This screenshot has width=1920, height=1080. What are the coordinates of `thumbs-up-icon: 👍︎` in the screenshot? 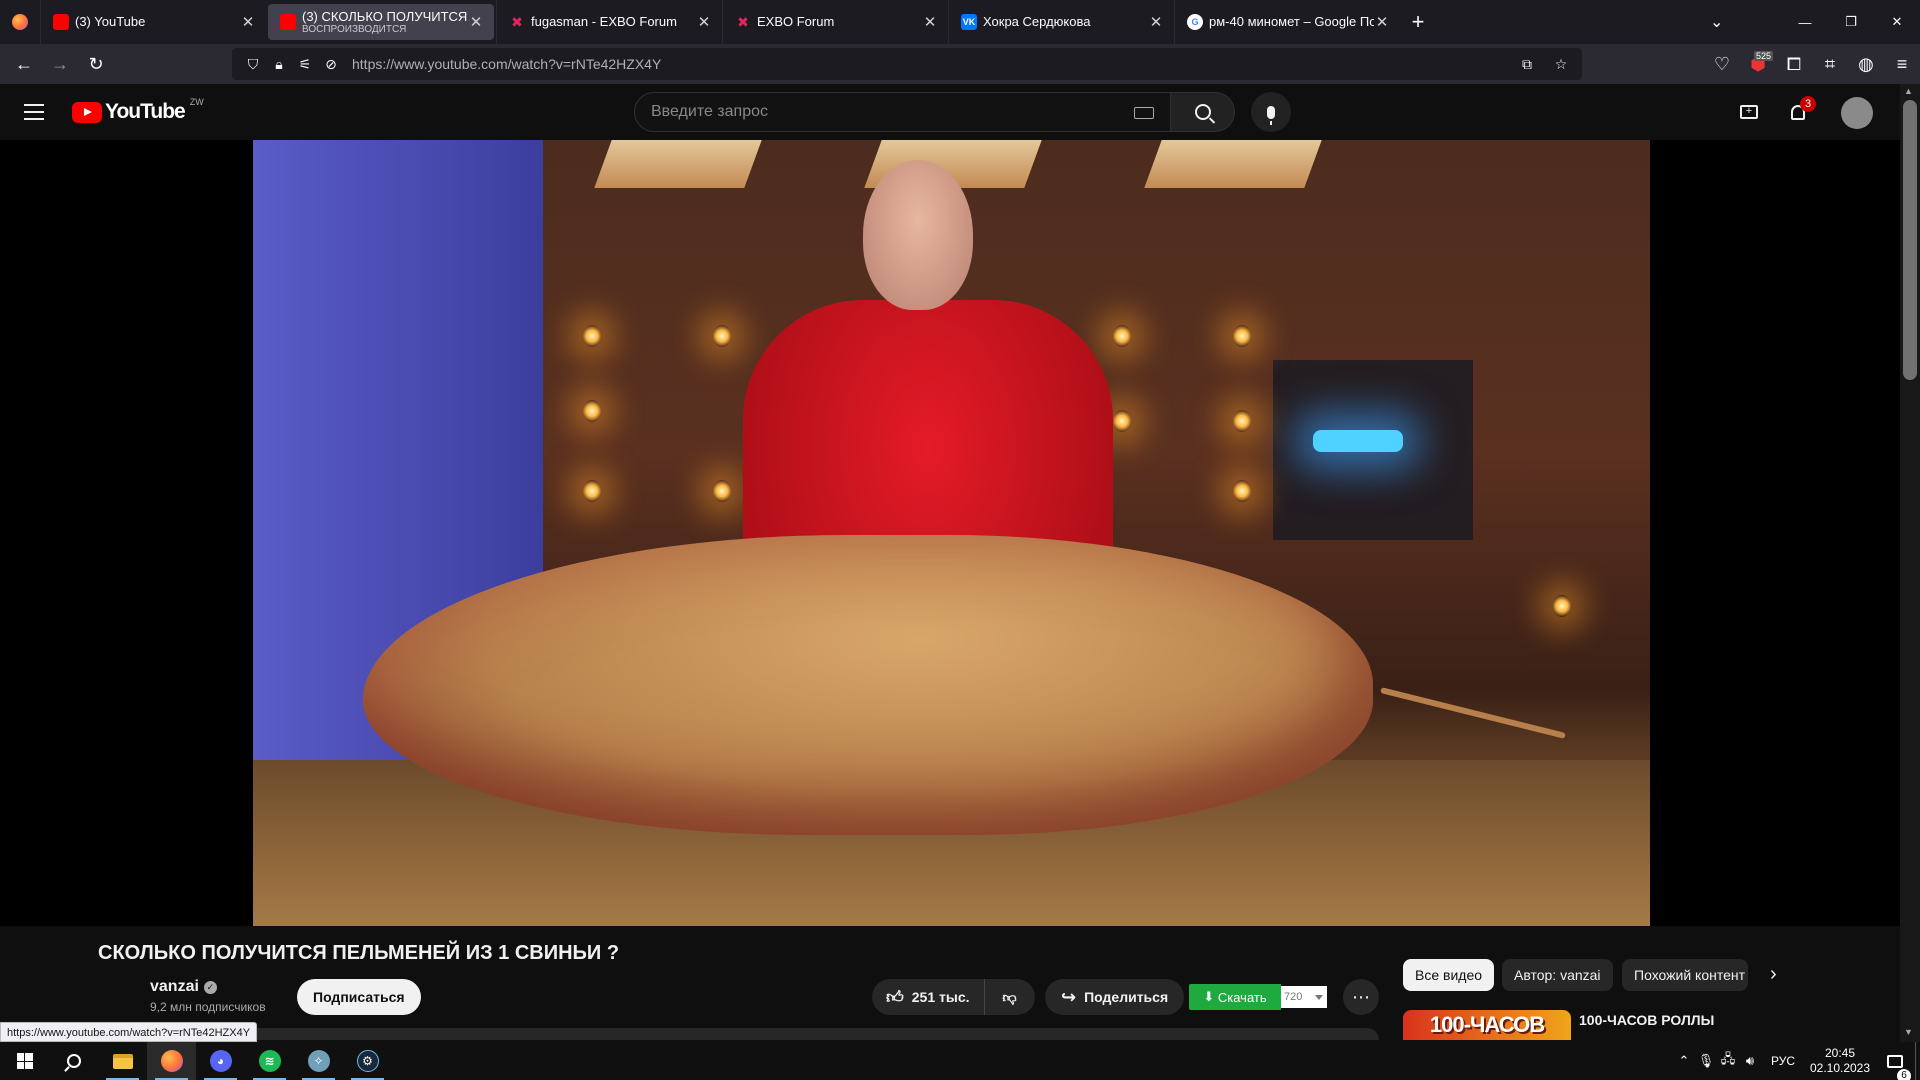 It's located at (895, 997).